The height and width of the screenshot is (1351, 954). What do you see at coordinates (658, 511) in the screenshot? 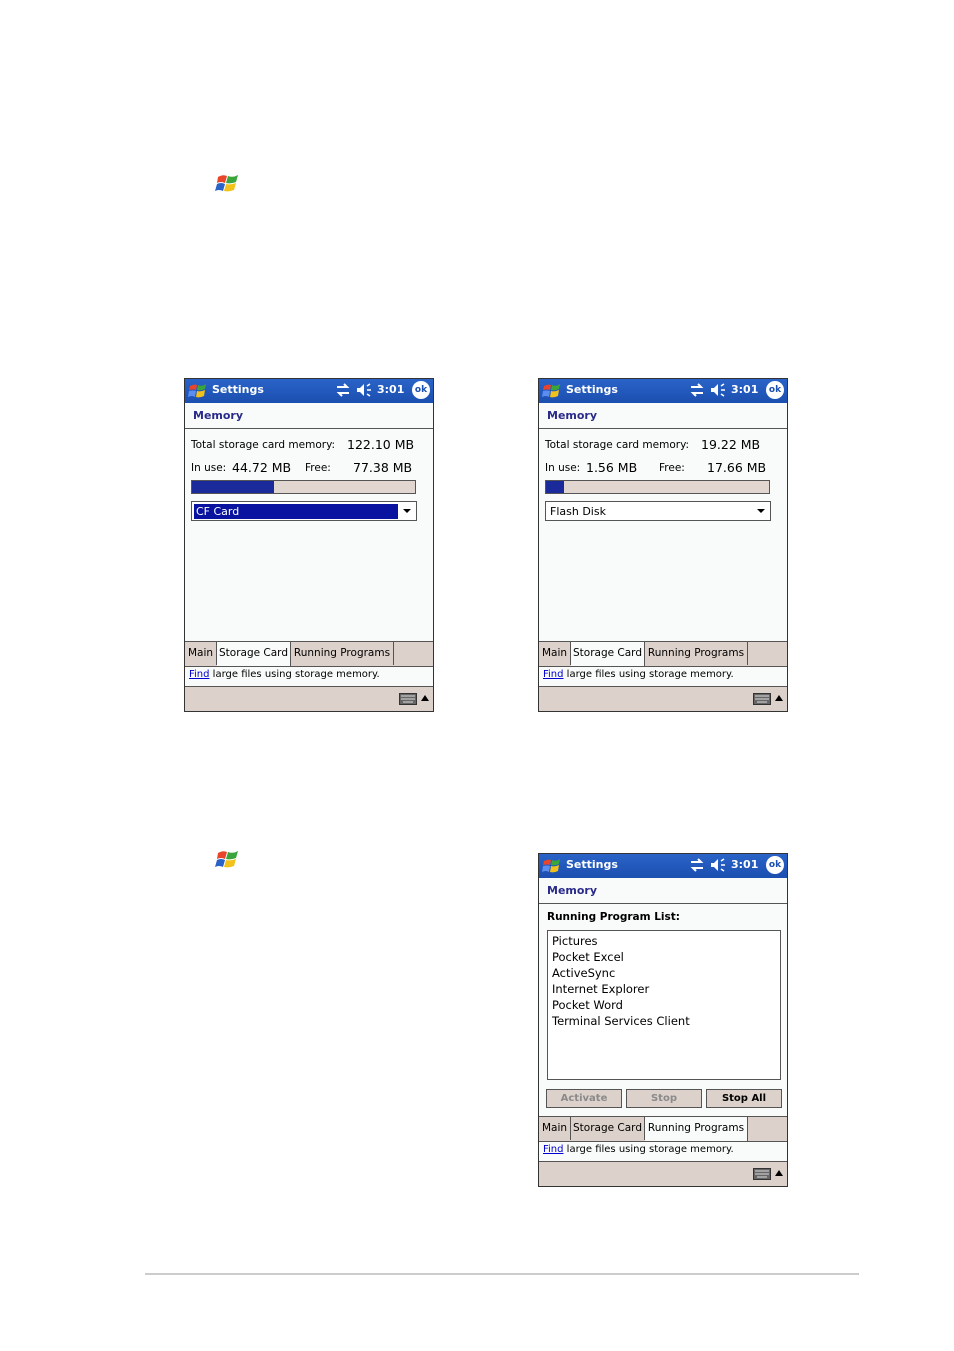
I see `storage-card-select: Flash Disk` at bounding box center [658, 511].